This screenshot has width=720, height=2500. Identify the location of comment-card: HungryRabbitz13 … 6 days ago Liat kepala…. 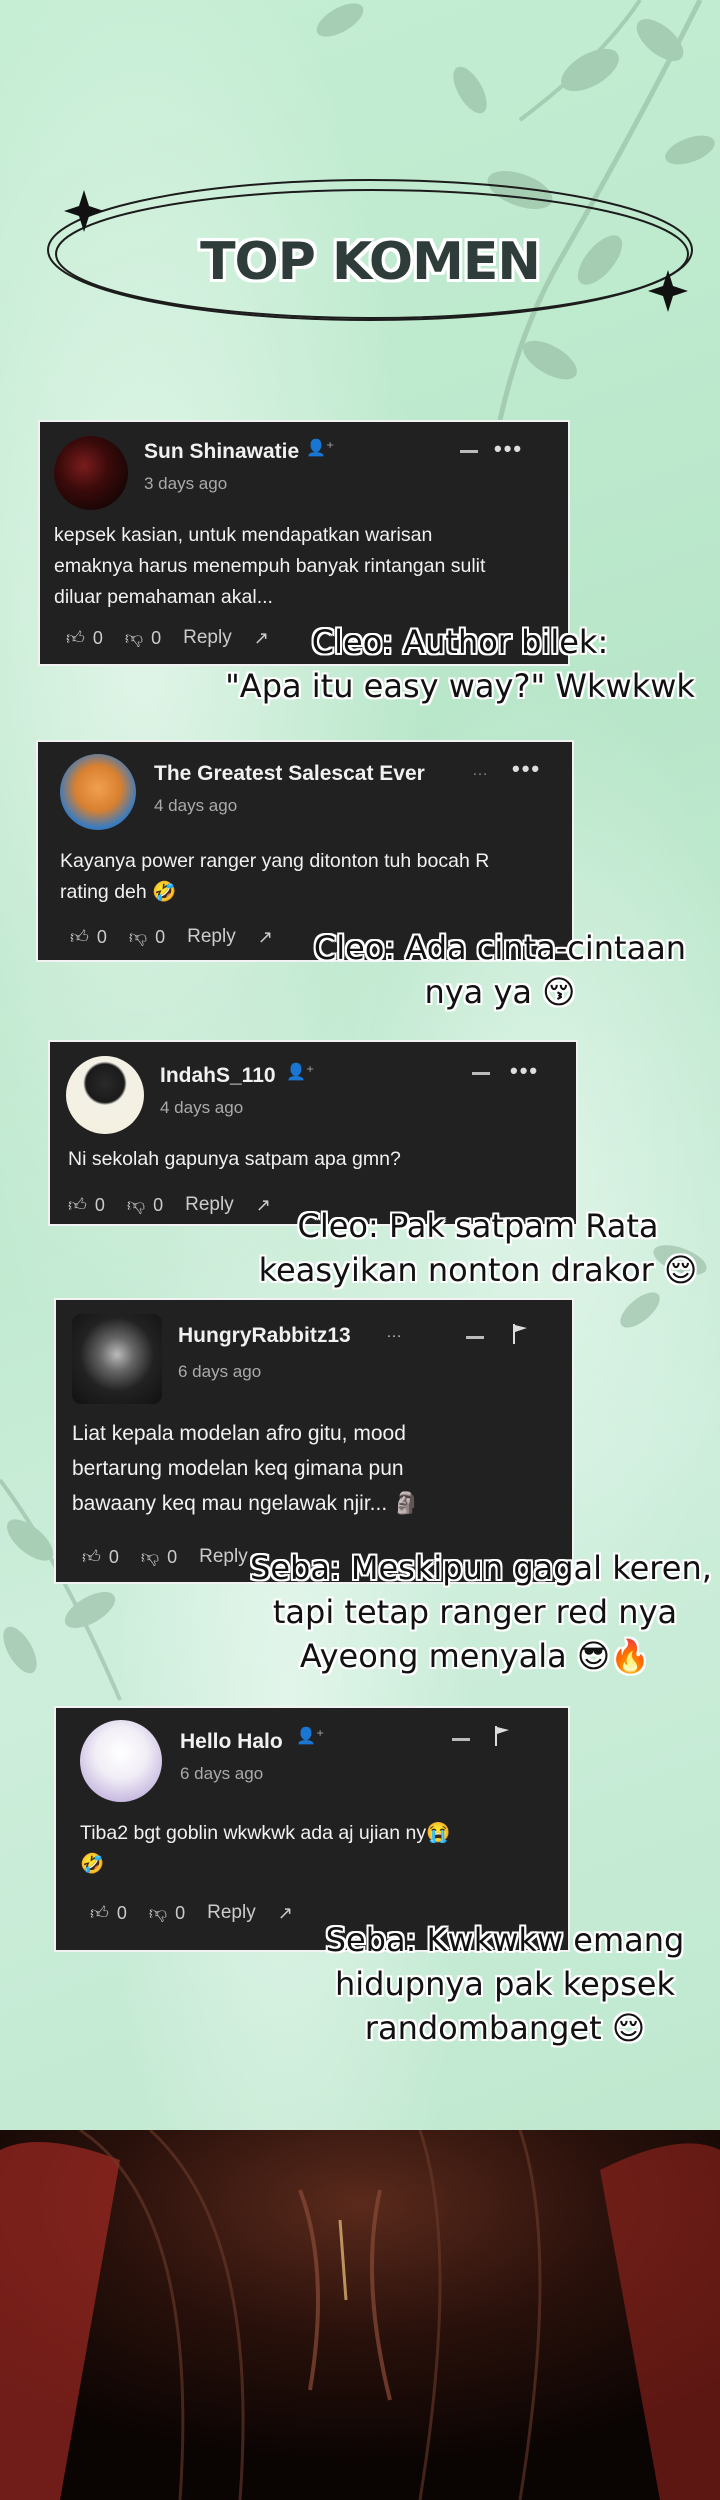
(314, 1441).